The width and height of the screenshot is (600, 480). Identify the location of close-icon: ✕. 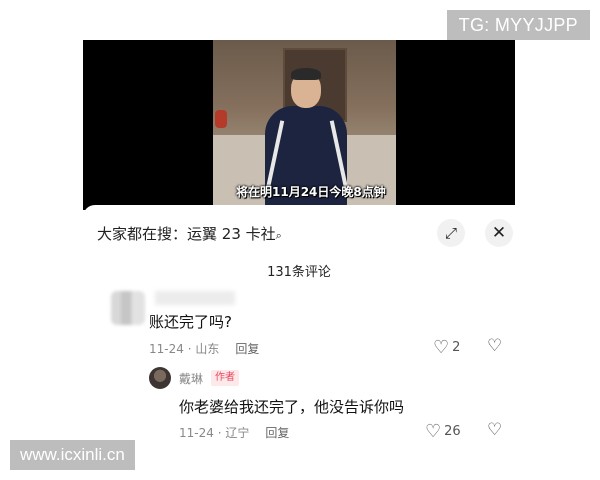
(499, 233).